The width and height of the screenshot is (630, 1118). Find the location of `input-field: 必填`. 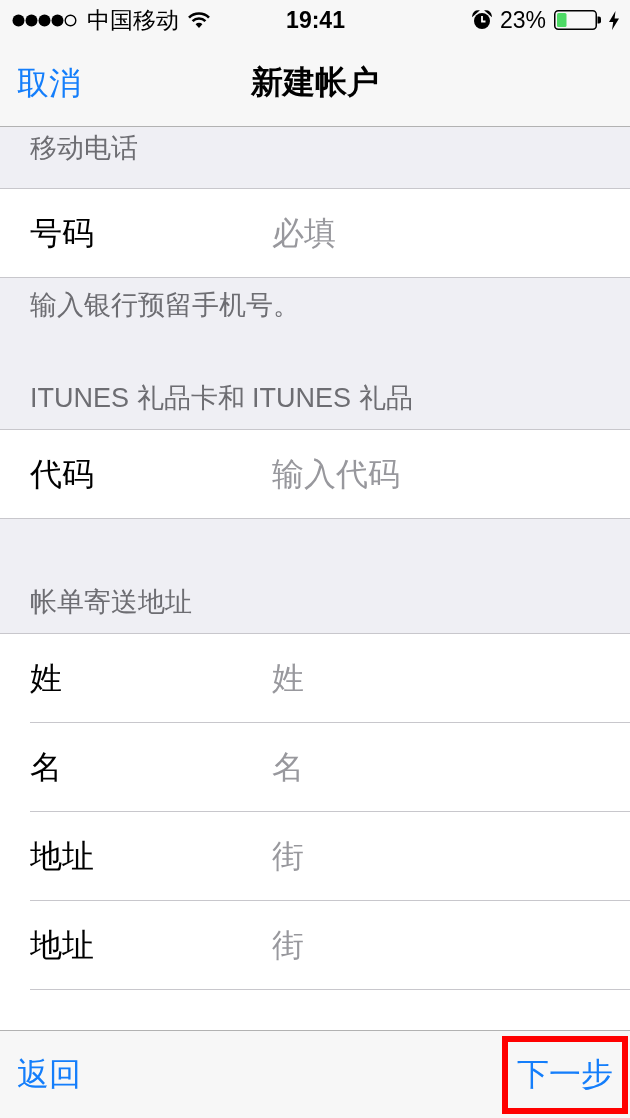

input-field: 必填 is located at coordinates (436, 233).